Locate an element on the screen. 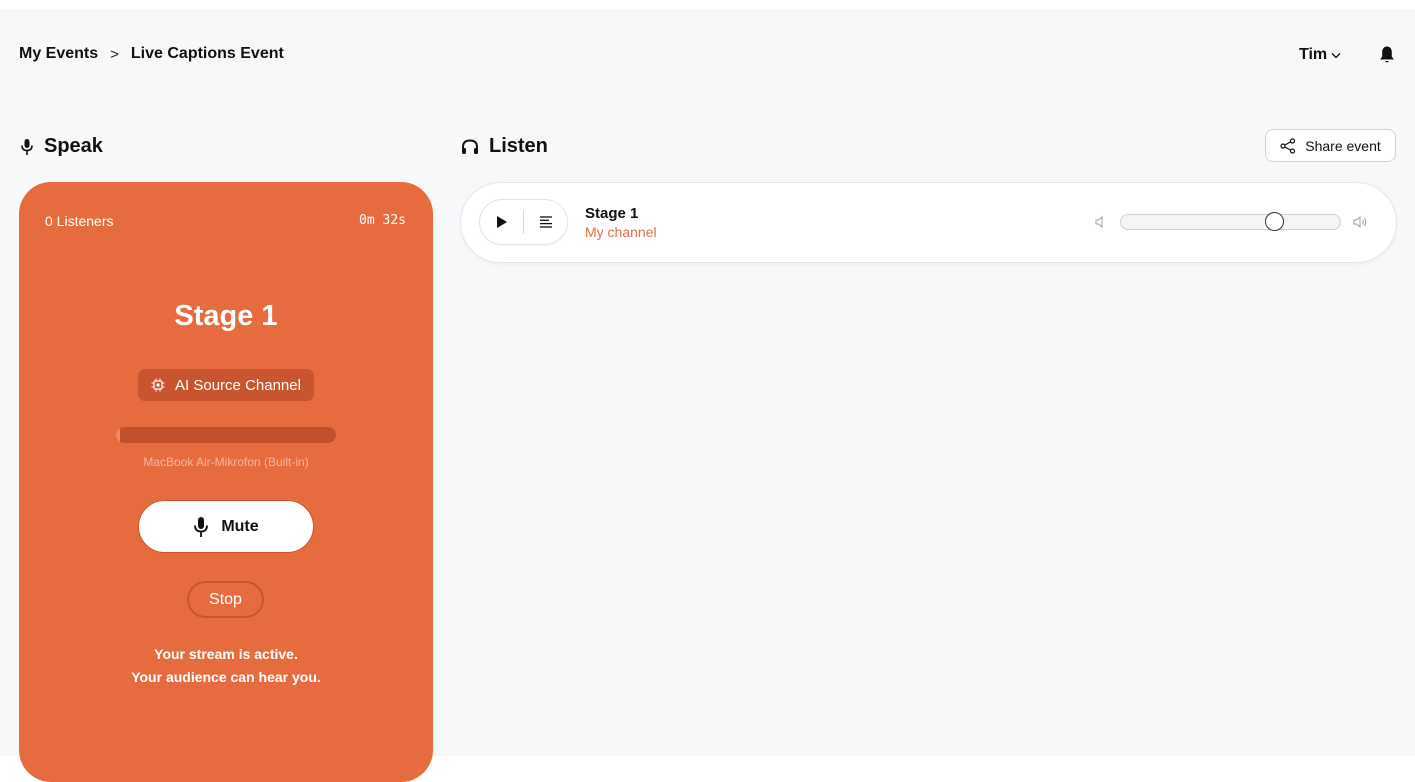 The width and height of the screenshot is (1415, 782). input-level-meter is located at coordinates (226, 435).